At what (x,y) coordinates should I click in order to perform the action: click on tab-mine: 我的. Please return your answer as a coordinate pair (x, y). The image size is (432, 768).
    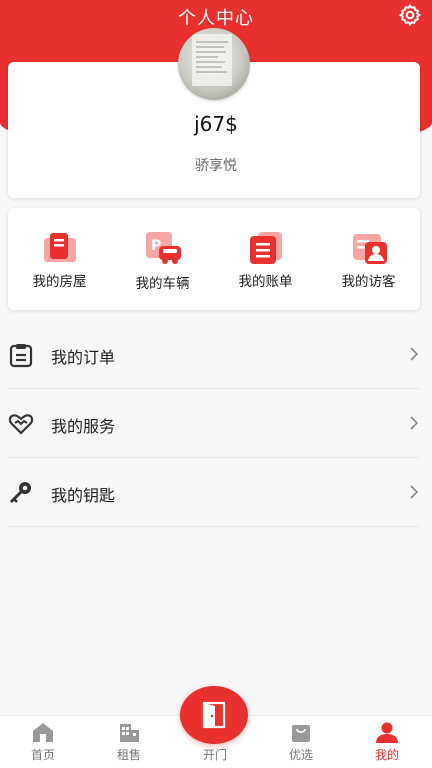
    Looking at the image, I should click on (387, 742).